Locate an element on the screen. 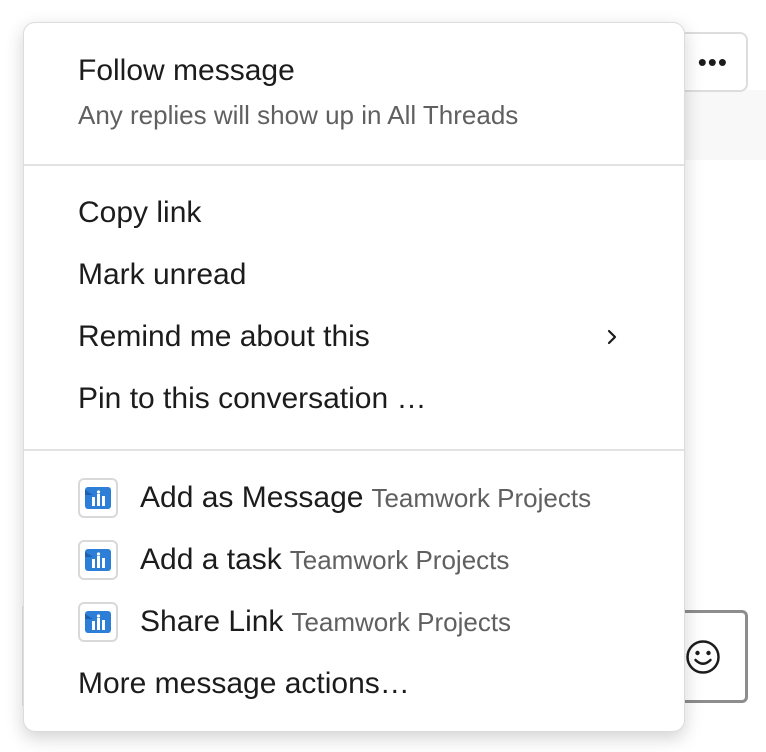 The image size is (766, 752). add-as-message-item: Add as Message Teamwork Projects is located at coordinates (354, 498).